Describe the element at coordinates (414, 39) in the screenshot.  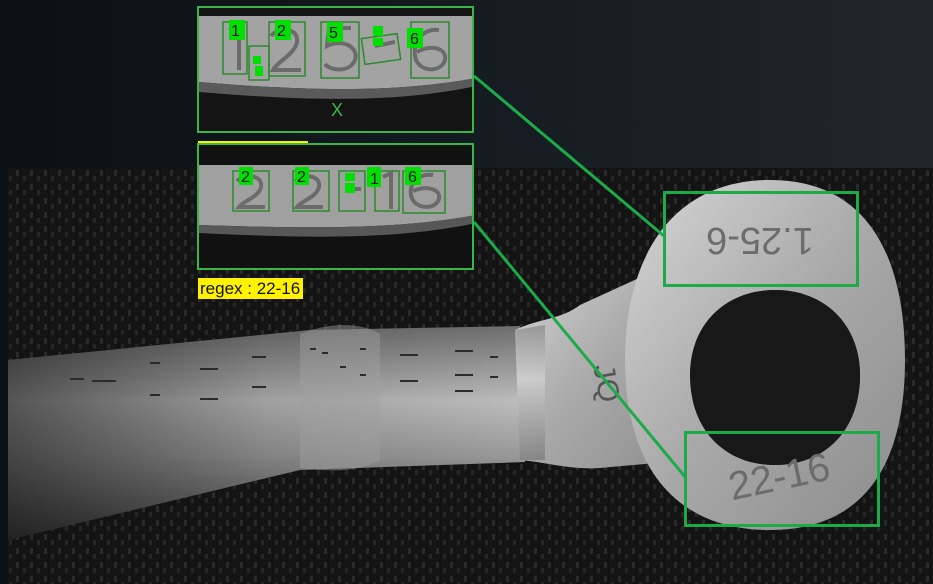
I see `char-label-5: 6` at that location.